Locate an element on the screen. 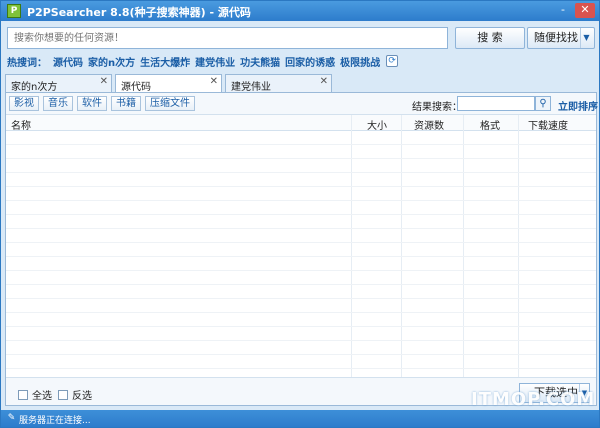 The image size is (600, 428). column-speed: 下载速度 is located at coordinates (548, 124).